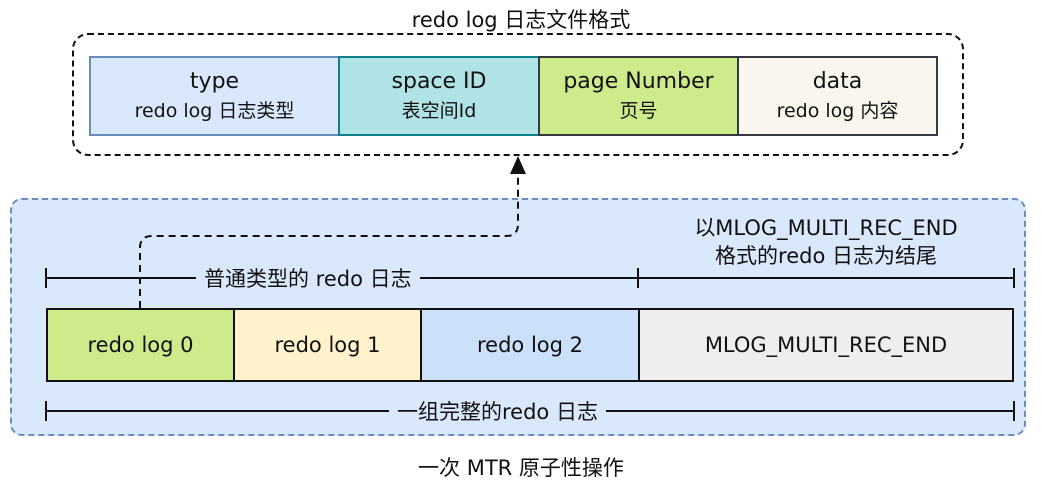  What do you see at coordinates (826, 256) in the screenshot?
I see `end-range-label-line2: 格式的redo 日志为结尾` at bounding box center [826, 256].